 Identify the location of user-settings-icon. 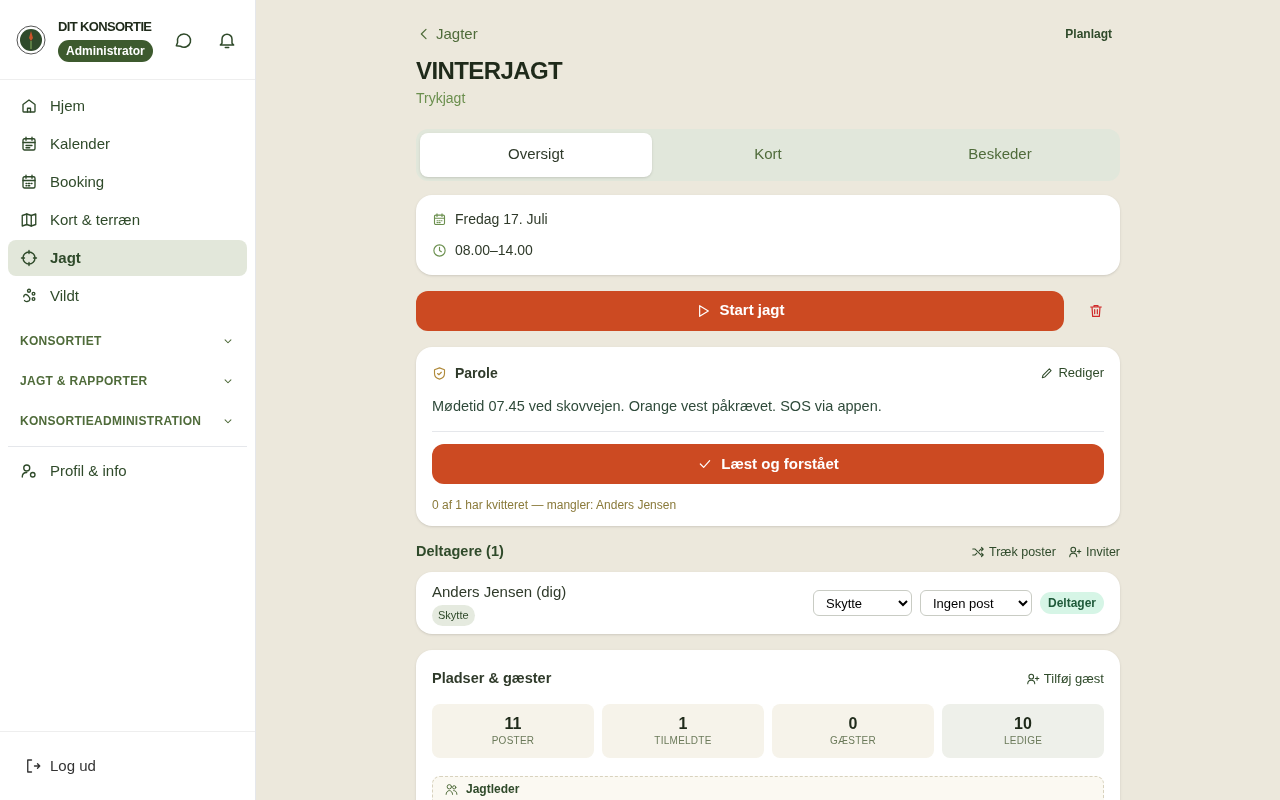
(29, 471).